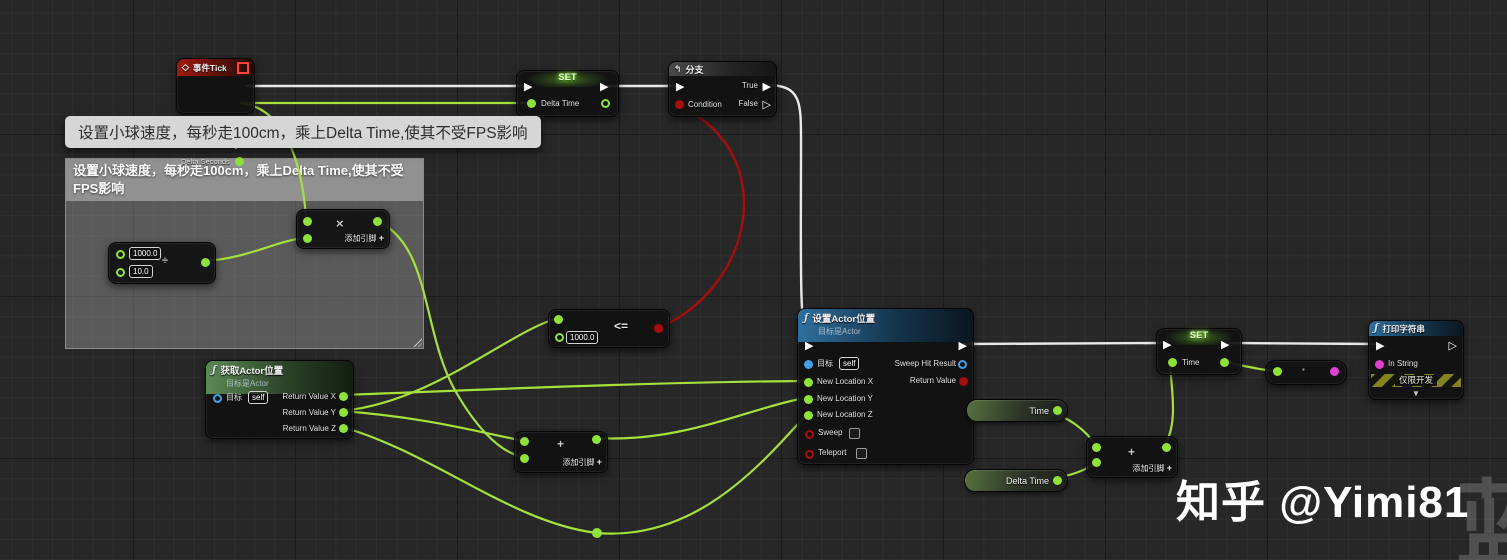 The height and width of the screenshot is (560, 1507). What do you see at coordinates (307, 221) in the screenshot?
I see `factor-a-pin` at bounding box center [307, 221].